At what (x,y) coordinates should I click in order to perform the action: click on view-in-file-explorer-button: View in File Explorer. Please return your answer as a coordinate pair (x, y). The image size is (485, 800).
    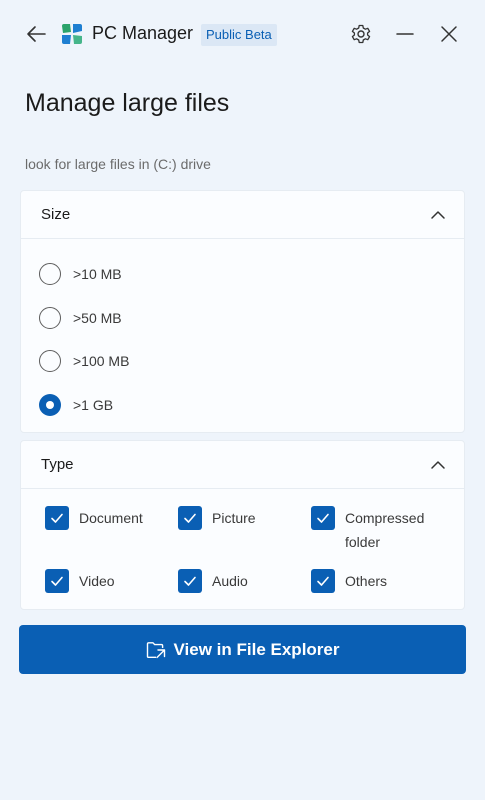
    Looking at the image, I should click on (242, 649).